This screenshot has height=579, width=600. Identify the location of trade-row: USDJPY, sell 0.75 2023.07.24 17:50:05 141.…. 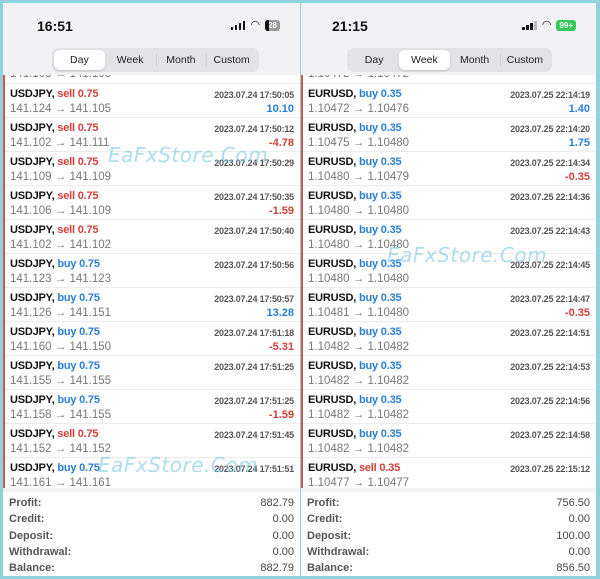
(152, 101).